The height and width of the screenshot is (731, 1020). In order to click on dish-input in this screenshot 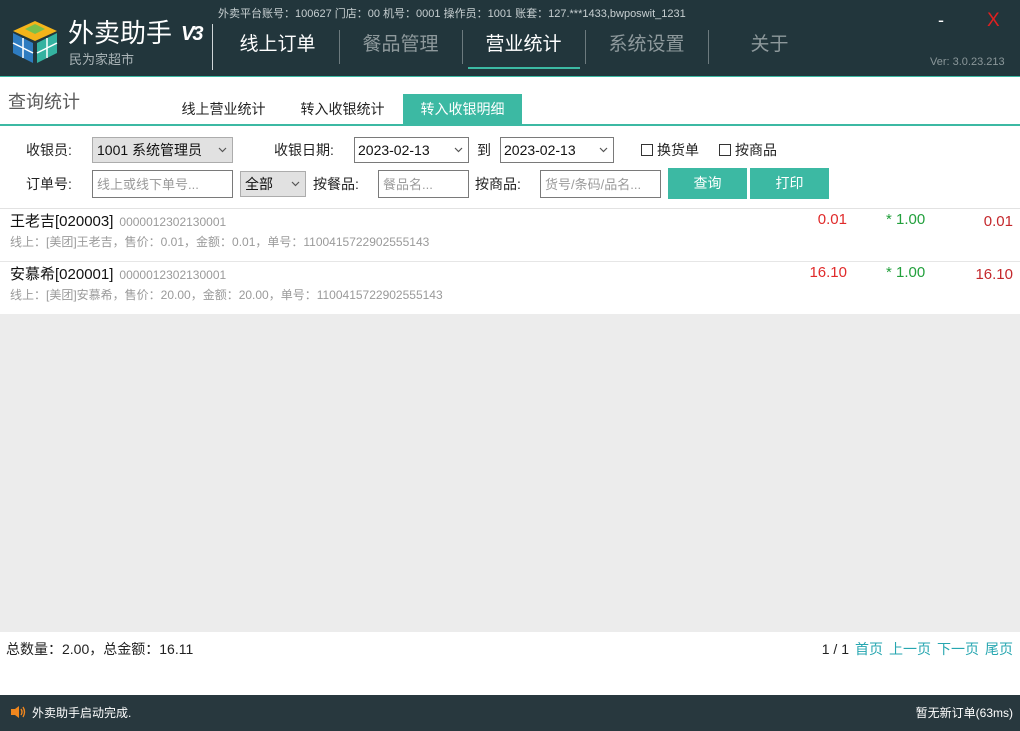, I will do `click(423, 184)`.